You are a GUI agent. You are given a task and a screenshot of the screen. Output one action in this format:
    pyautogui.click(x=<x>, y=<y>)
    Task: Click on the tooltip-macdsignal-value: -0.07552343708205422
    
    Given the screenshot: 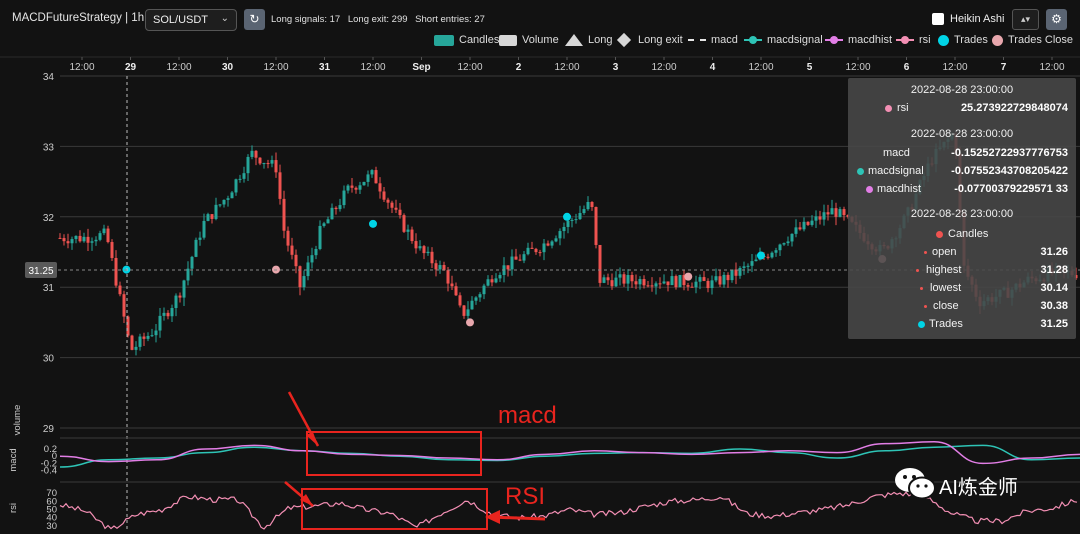 What is the action you would take?
    pyautogui.click(x=1009, y=171)
    